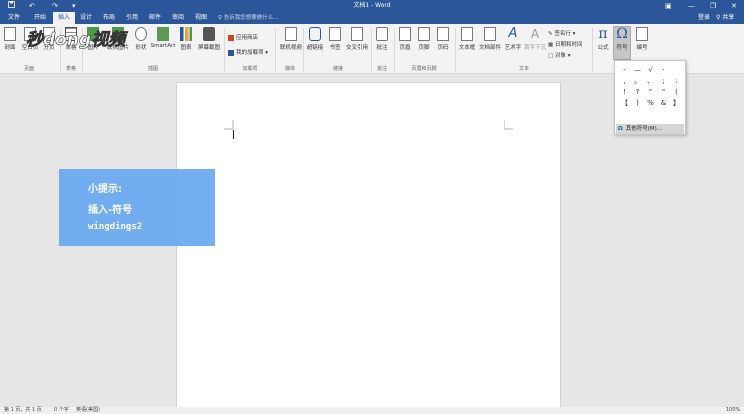 Image resolution: width=744 pixels, height=414 pixels. Describe the element at coordinates (676, 92) in the screenshot. I see `symbol-cell: (` at that location.